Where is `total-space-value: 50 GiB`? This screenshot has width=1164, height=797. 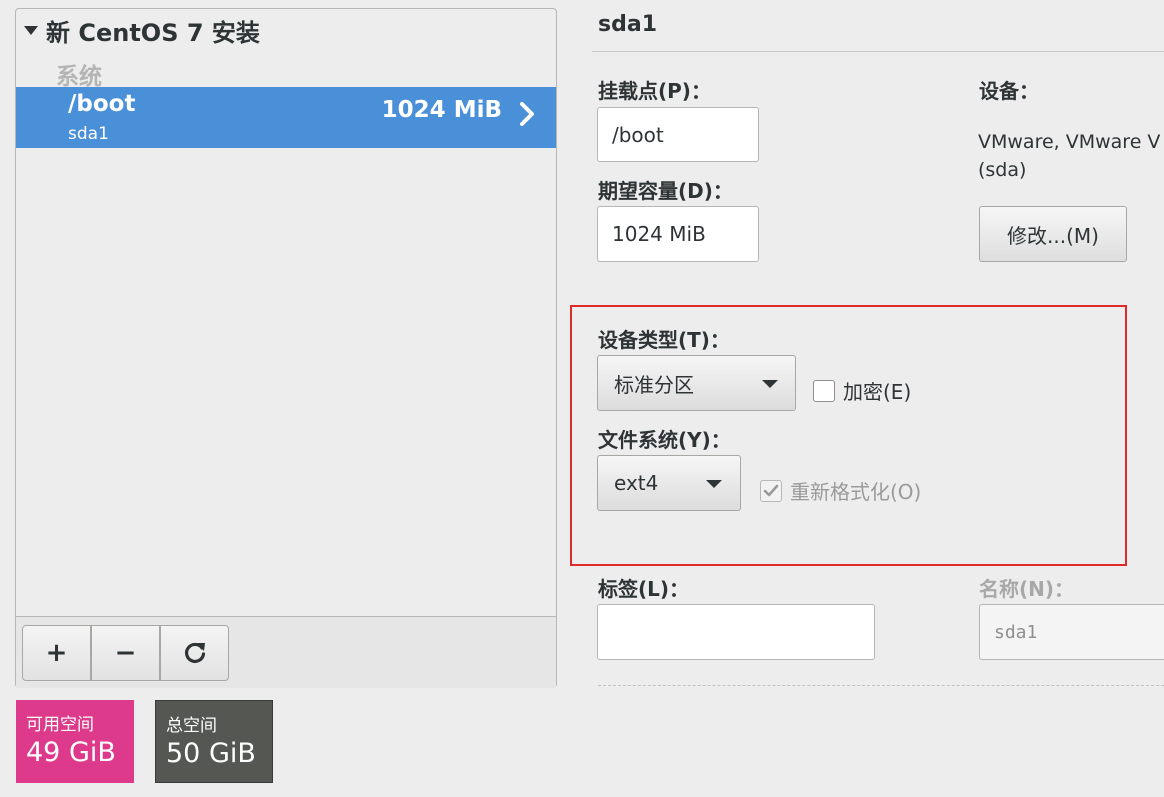 total-space-value: 50 GiB is located at coordinates (211, 753).